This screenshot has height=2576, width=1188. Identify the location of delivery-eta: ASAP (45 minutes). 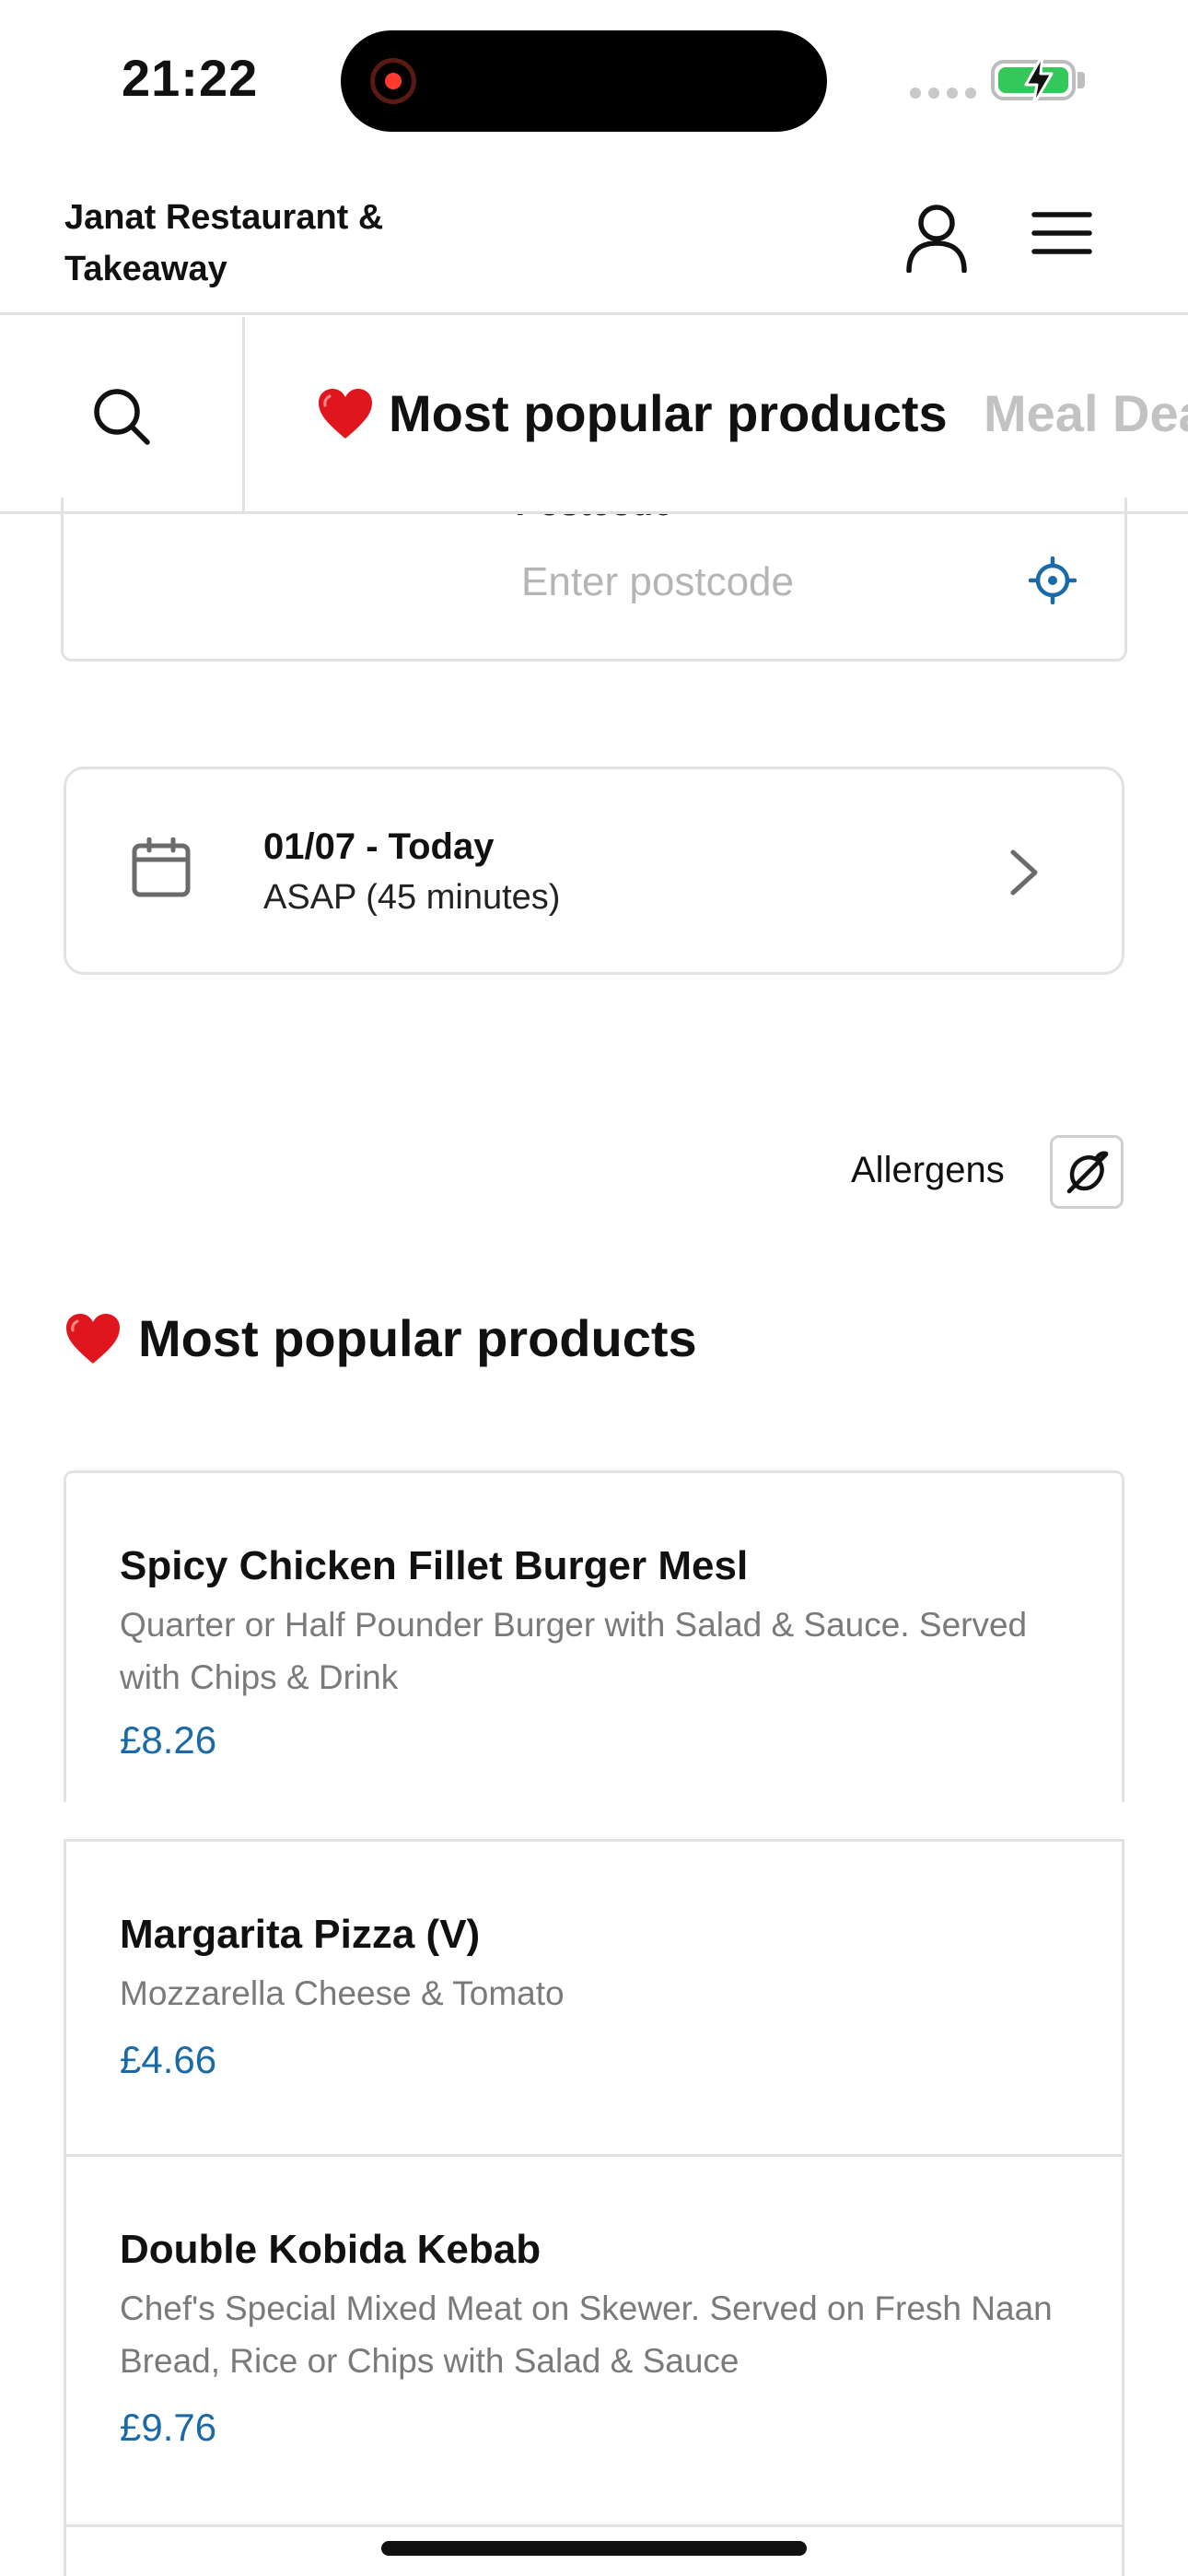
(412, 897).